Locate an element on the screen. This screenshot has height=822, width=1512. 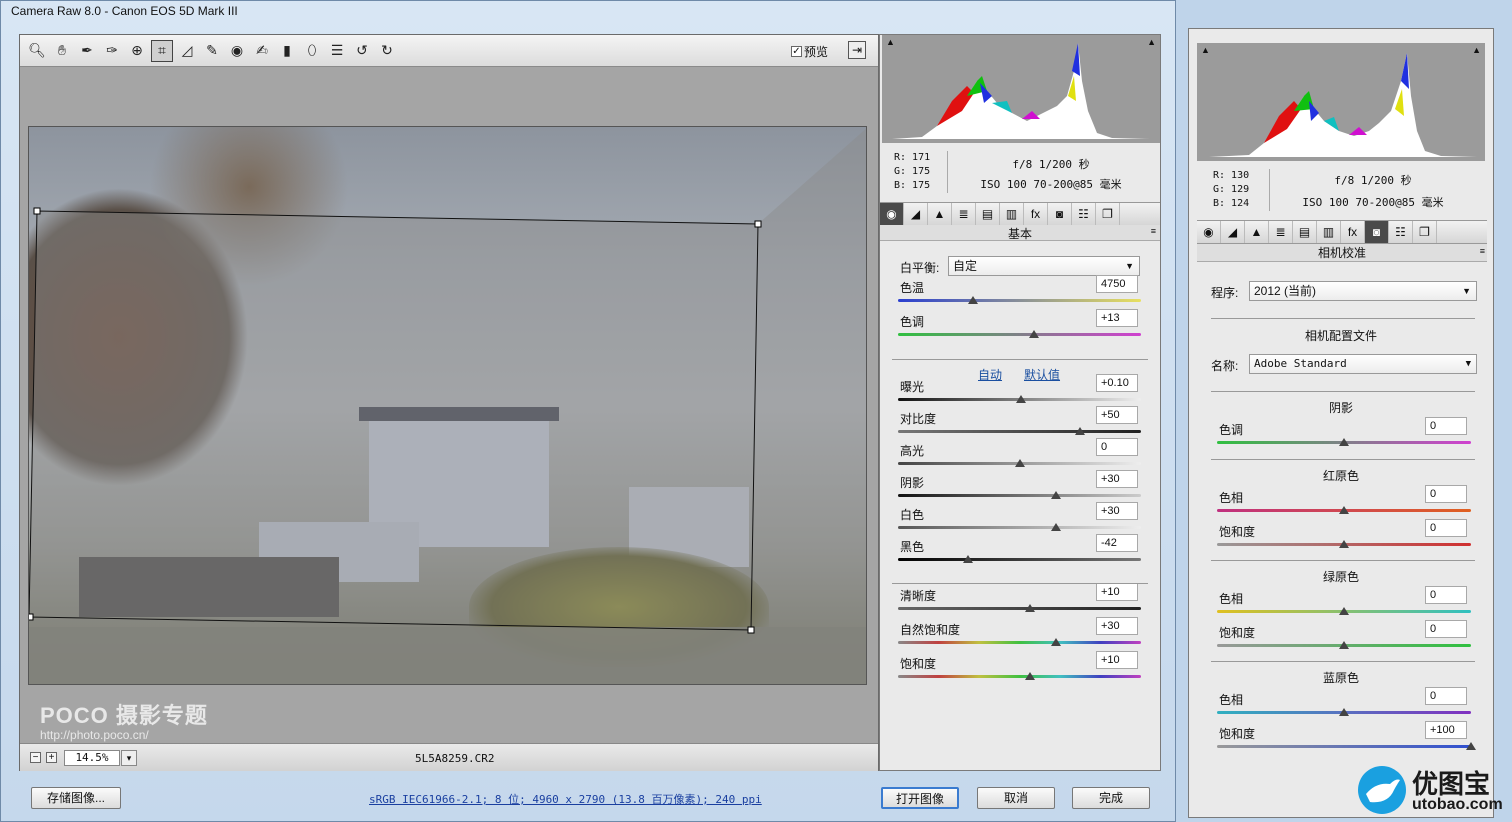
zoom-level: 14.5% is located at coordinates (92, 758).